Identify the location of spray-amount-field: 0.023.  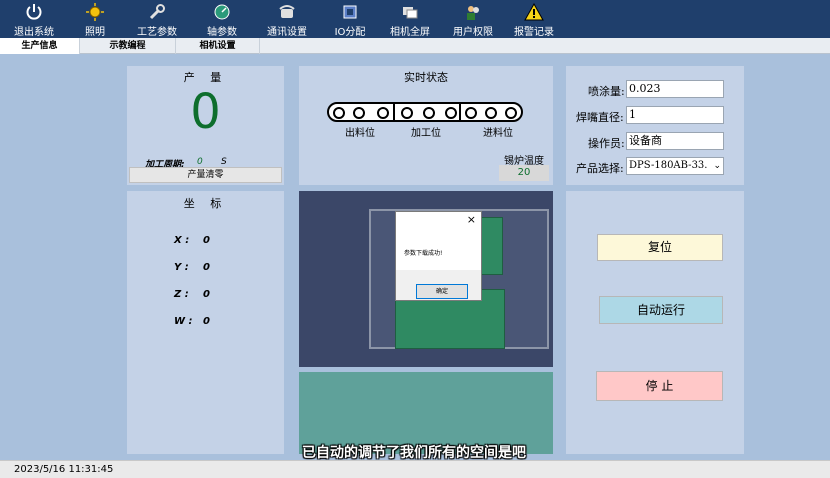
(675, 89).